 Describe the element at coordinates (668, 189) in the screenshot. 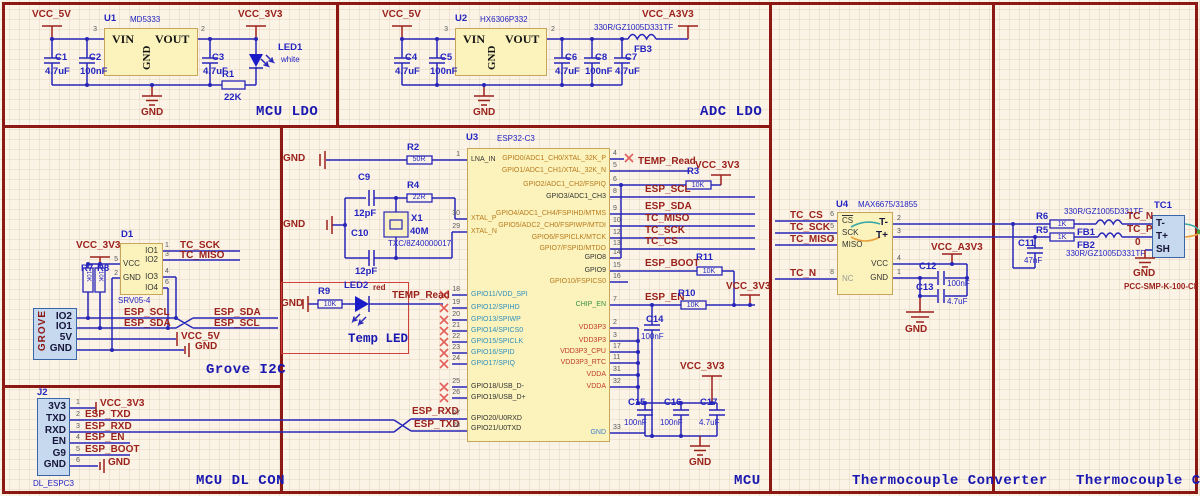

I see `label-mc-scl: ESP_SCL` at that location.